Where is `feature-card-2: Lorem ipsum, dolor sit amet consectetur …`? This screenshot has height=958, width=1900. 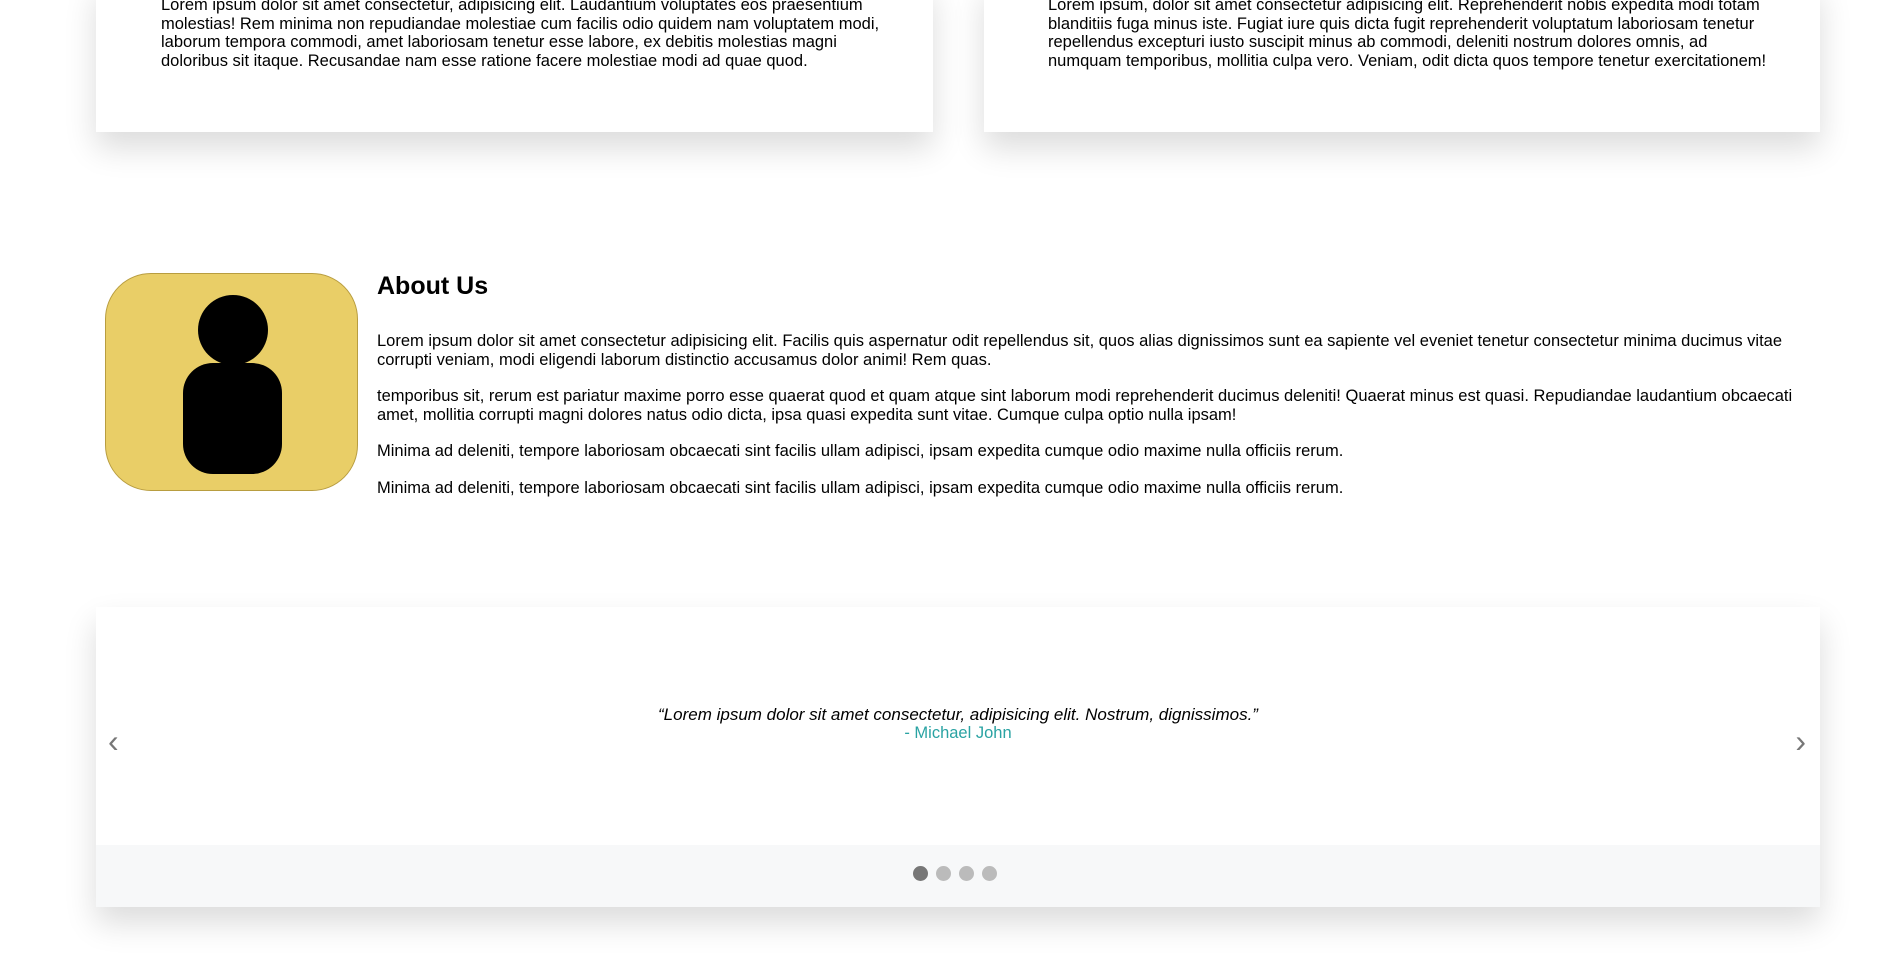
feature-card-2: Lorem ipsum, dolor sit amet consectetur … is located at coordinates (1402, 66).